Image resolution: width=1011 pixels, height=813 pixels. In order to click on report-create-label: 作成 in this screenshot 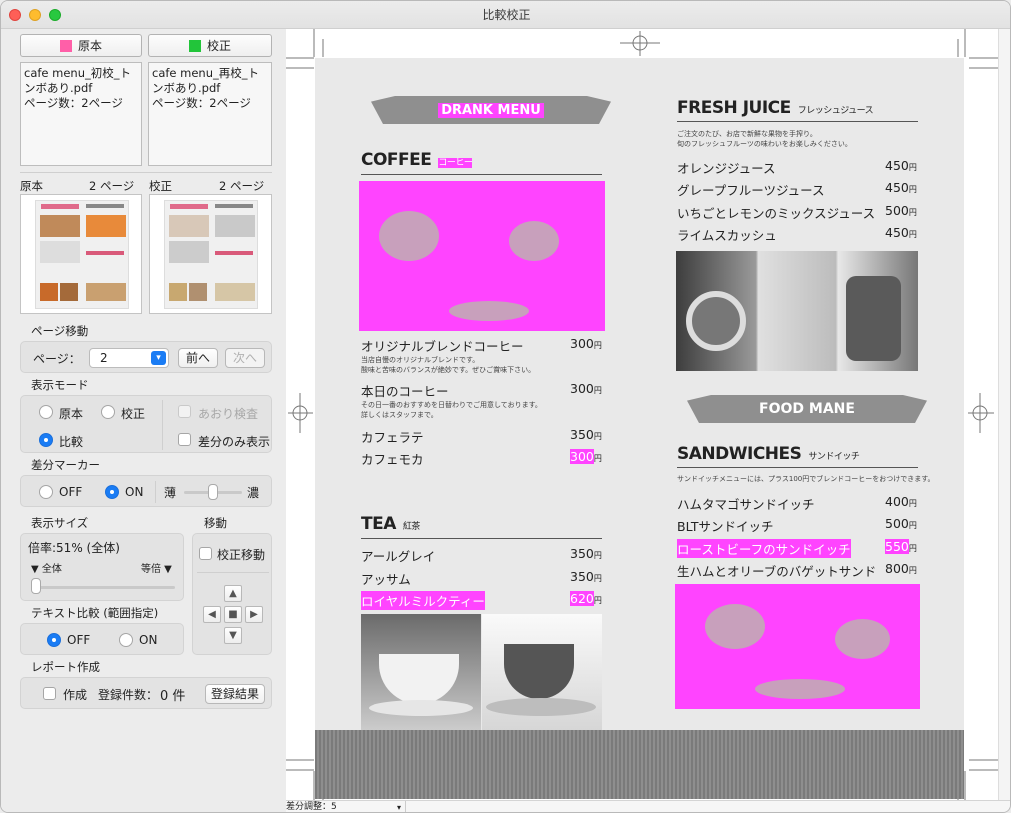, I will do `click(75, 695)`.